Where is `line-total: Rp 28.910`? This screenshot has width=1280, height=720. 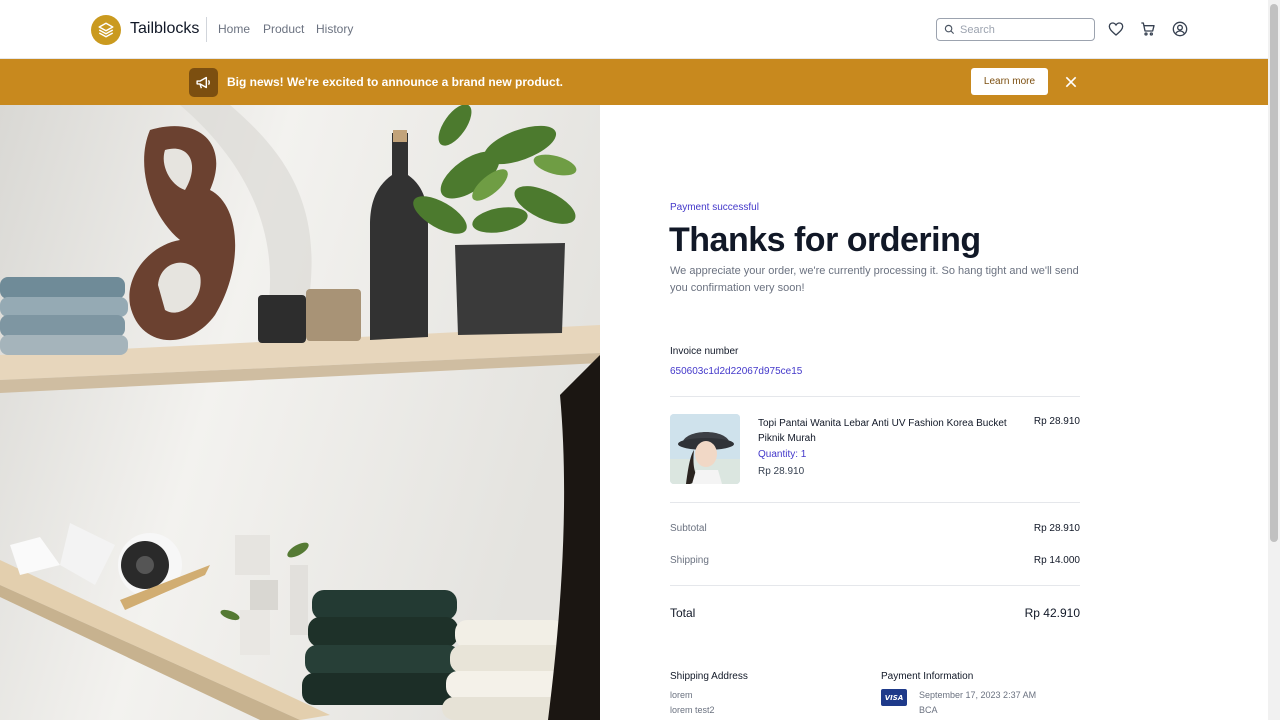 line-total: Rp 28.910 is located at coordinates (1056, 421).